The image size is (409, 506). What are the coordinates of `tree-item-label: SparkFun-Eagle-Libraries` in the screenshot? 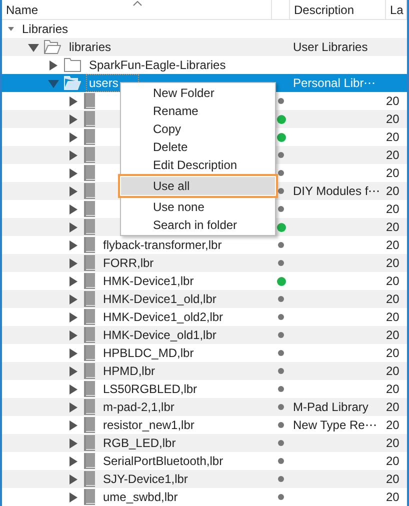 It's located at (157, 65).